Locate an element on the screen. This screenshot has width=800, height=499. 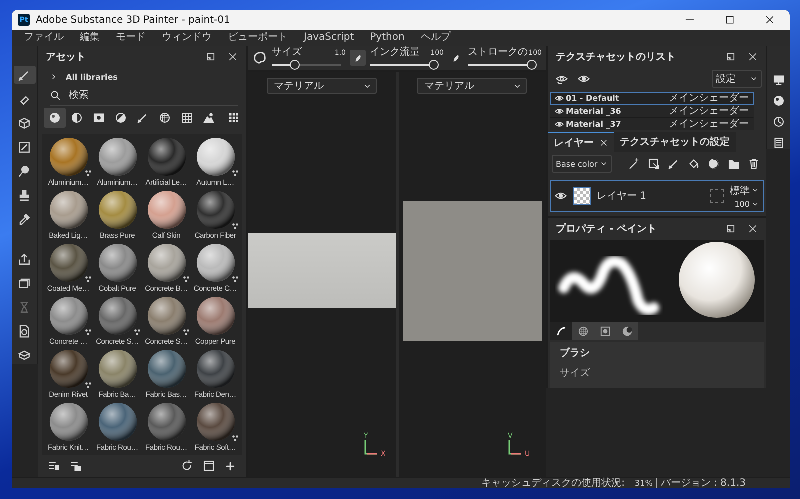
blend-mode-dropdown: 標準 is located at coordinates (744, 191).